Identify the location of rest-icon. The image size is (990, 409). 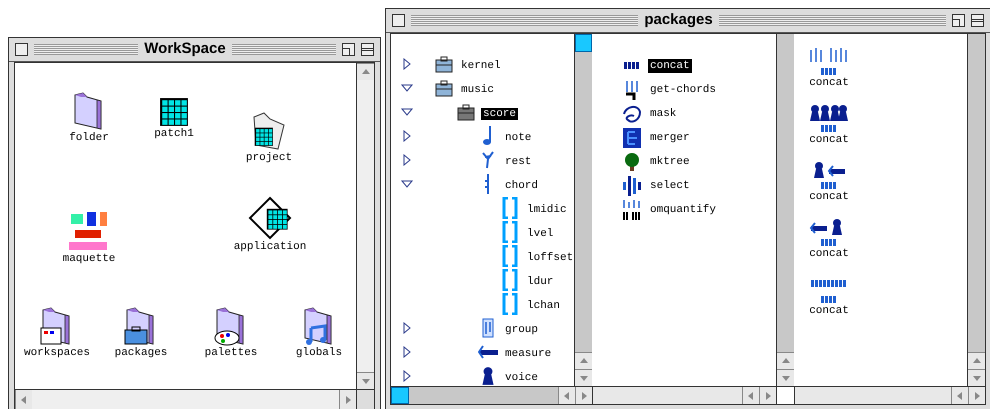
(488, 160).